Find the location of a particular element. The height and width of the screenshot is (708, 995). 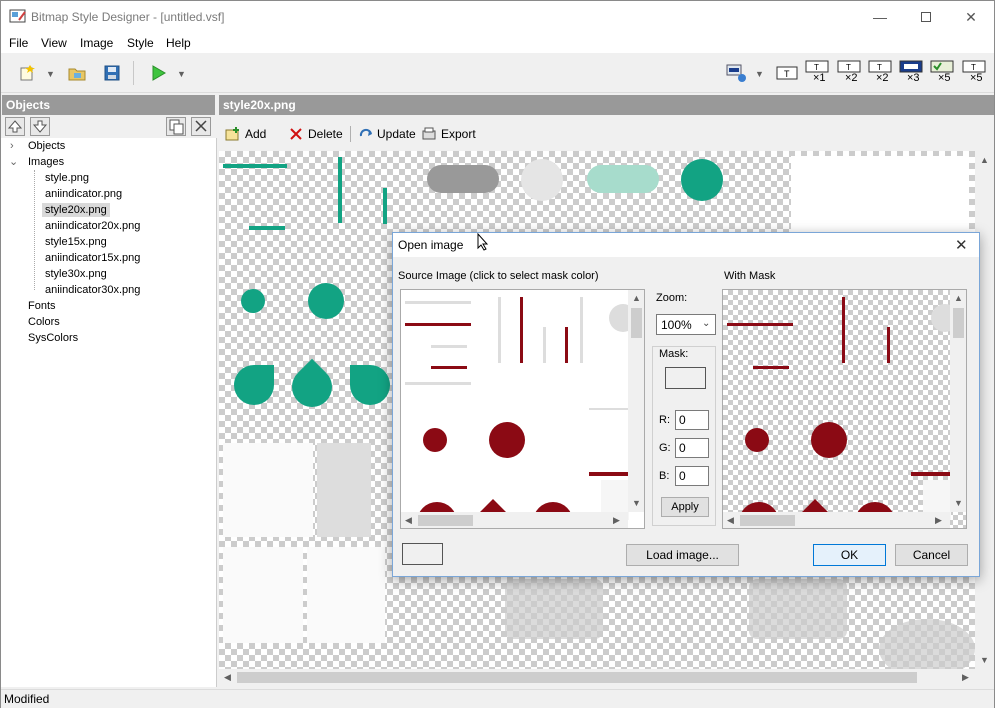

canvas-horizontal-scrollbar: ◀ ▶ is located at coordinates (597, 677).